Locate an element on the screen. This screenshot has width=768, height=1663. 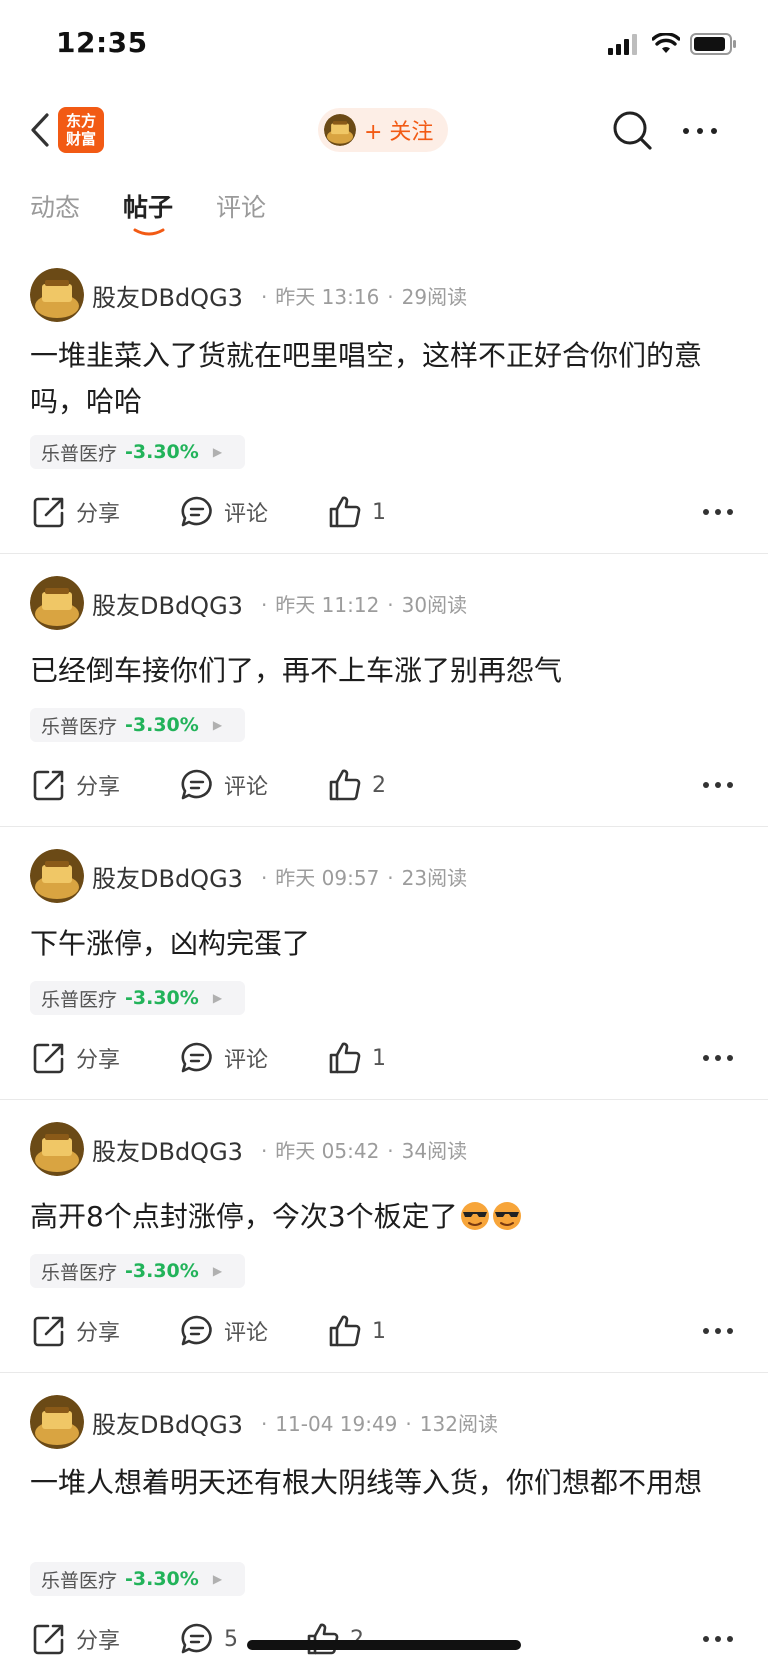
caret-right-icon: ▶ is located at coordinates (217, 1271).